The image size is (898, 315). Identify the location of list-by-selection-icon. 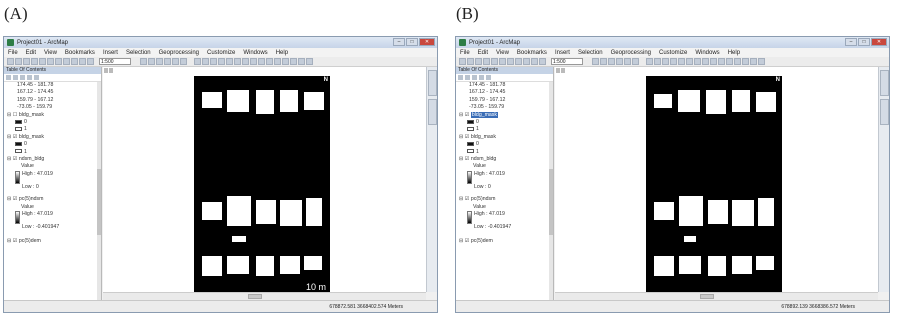
(29, 77).